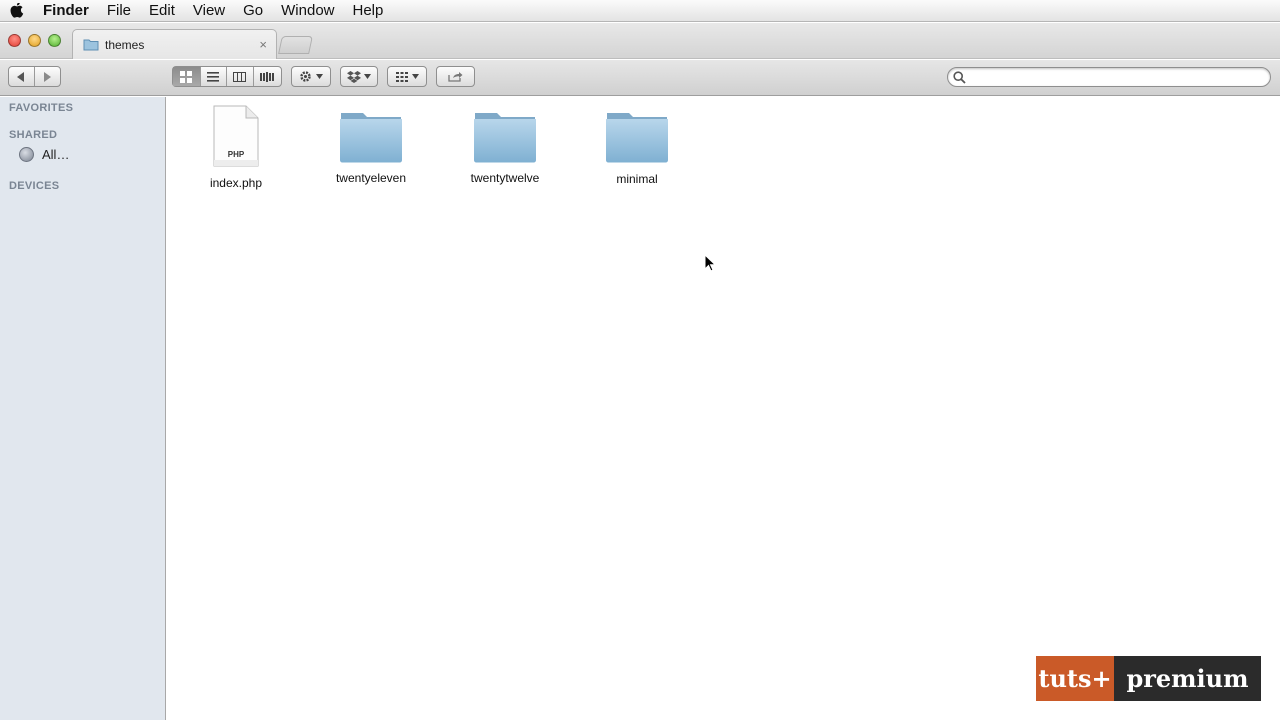 The height and width of the screenshot is (720, 1280). Describe the element at coordinates (505, 178) in the screenshot. I see `folder-name: twentytwelve` at that location.